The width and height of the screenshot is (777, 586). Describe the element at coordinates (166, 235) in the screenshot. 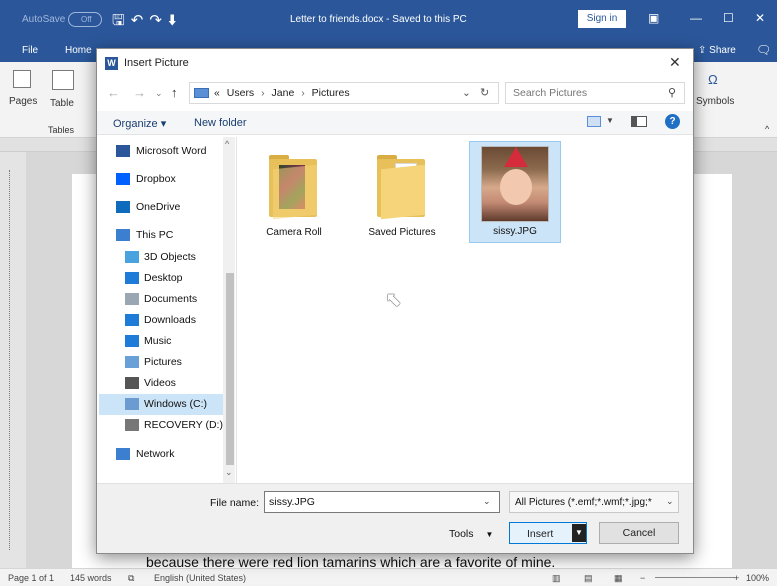

I see `sidebar-item-this-pc: This PC` at that location.